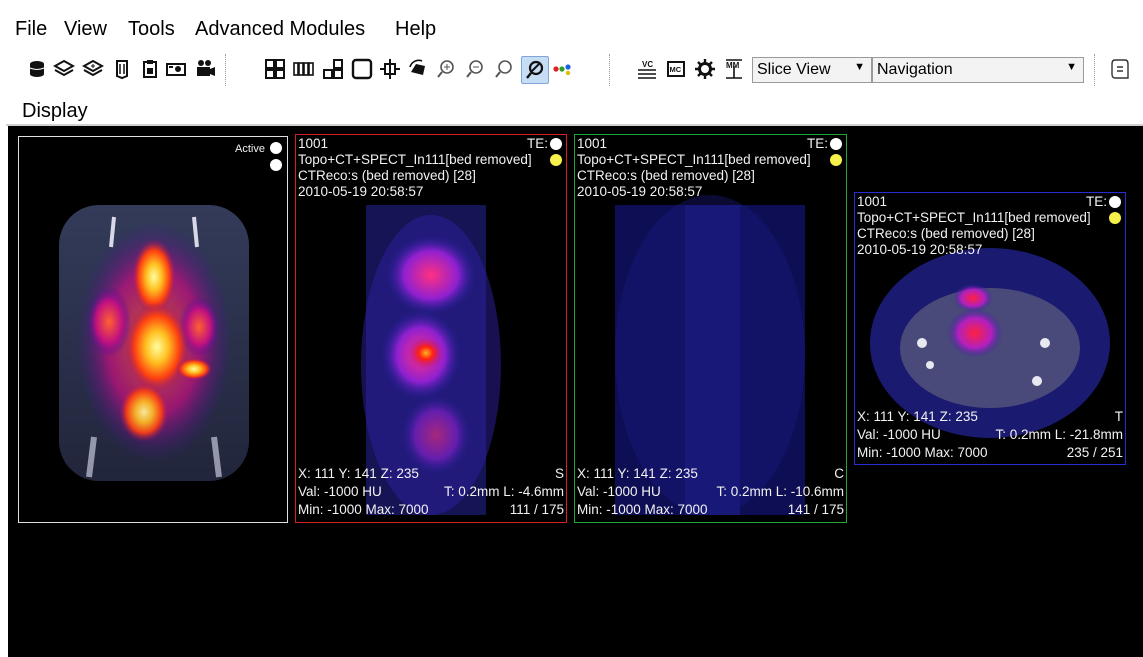 Image resolution: width=1143 pixels, height=657 pixels. Describe the element at coordinates (150, 69) in the screenshot. I see `clipboard-icon` at that location.